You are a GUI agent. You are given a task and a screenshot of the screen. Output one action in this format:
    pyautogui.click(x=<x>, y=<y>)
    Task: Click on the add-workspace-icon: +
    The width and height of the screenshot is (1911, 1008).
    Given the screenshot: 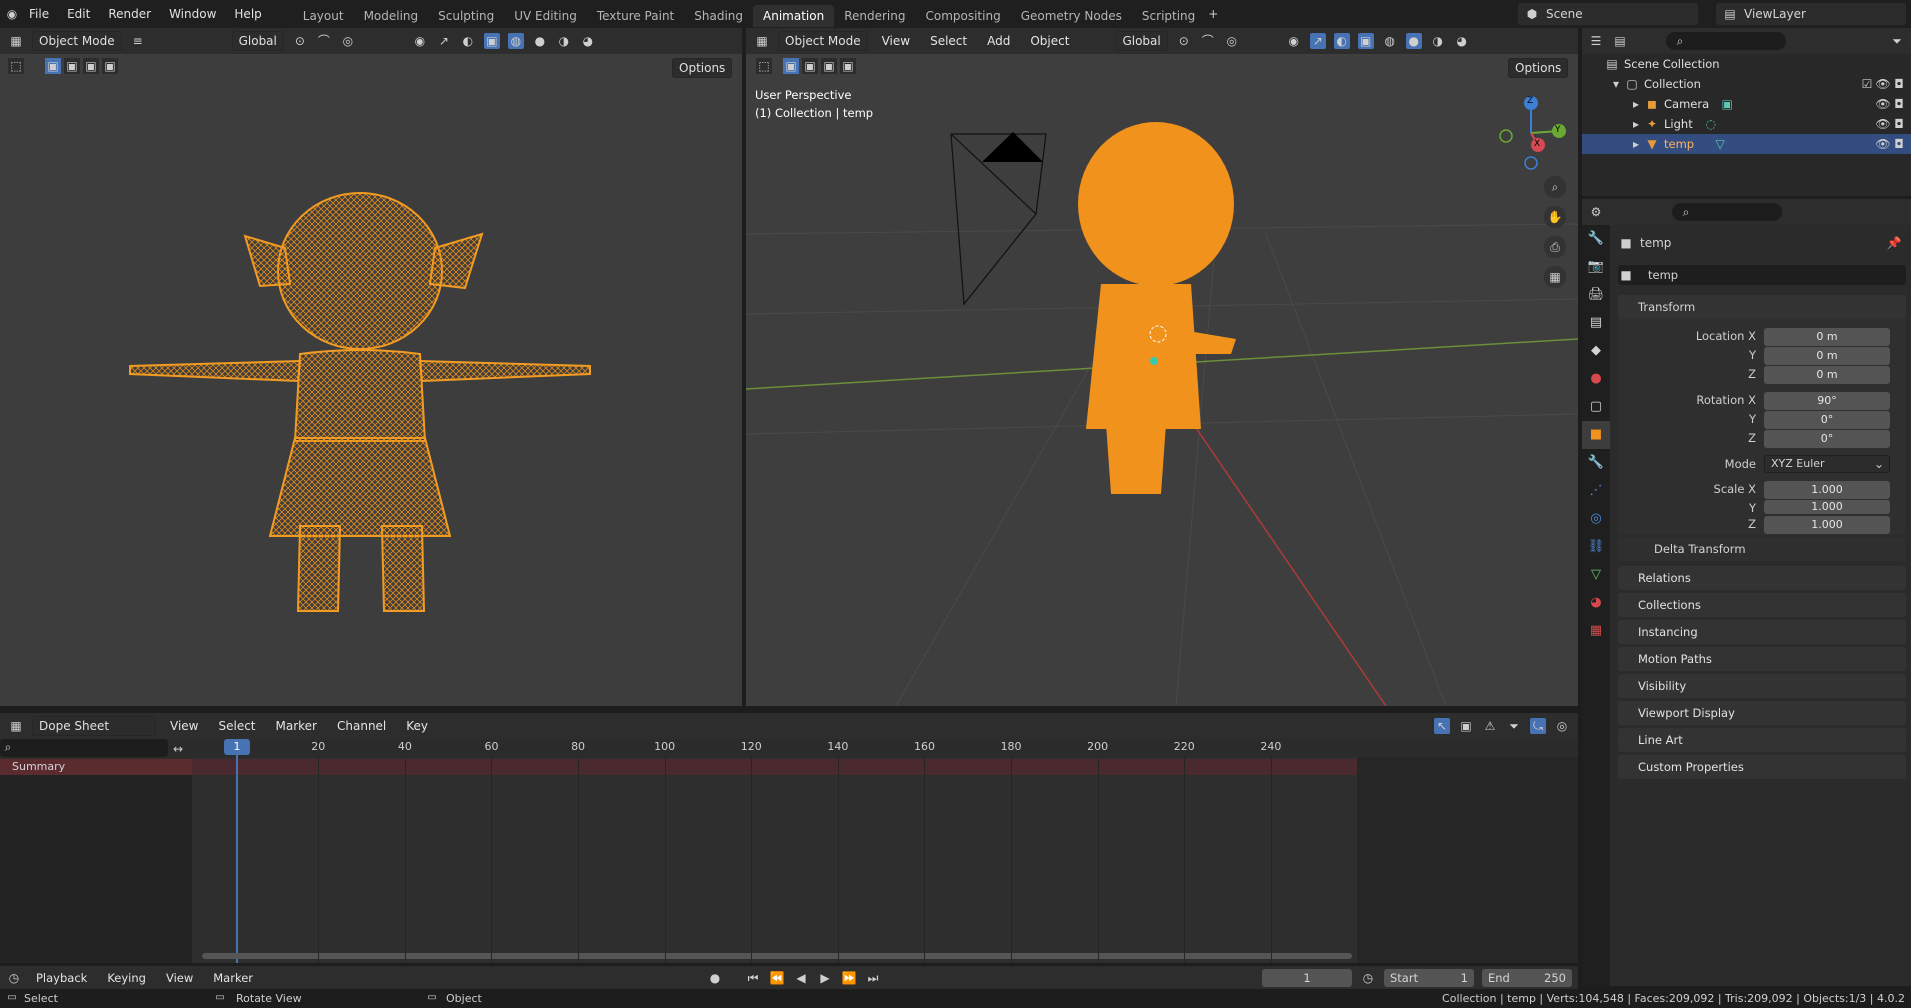 What is the action you would take?
    pyautogui.click(x=1213, y=14)
    